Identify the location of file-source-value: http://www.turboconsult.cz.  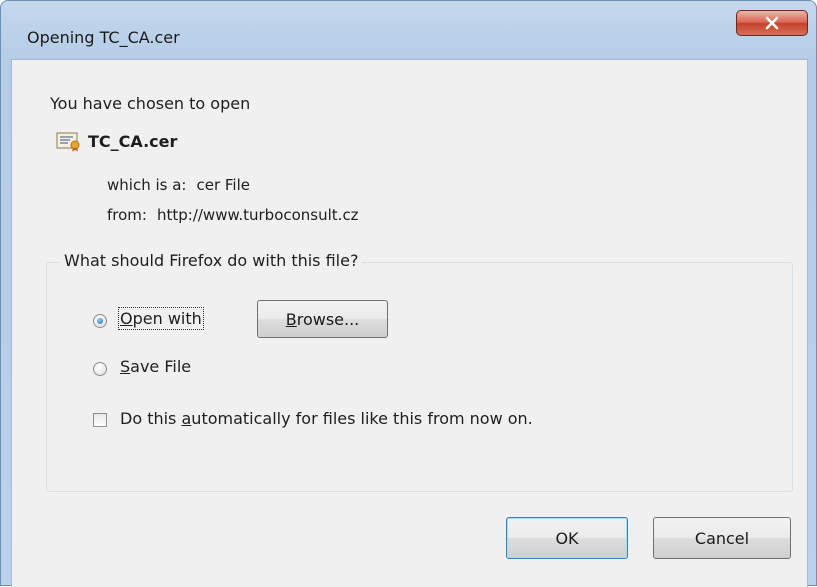
(257, 215).